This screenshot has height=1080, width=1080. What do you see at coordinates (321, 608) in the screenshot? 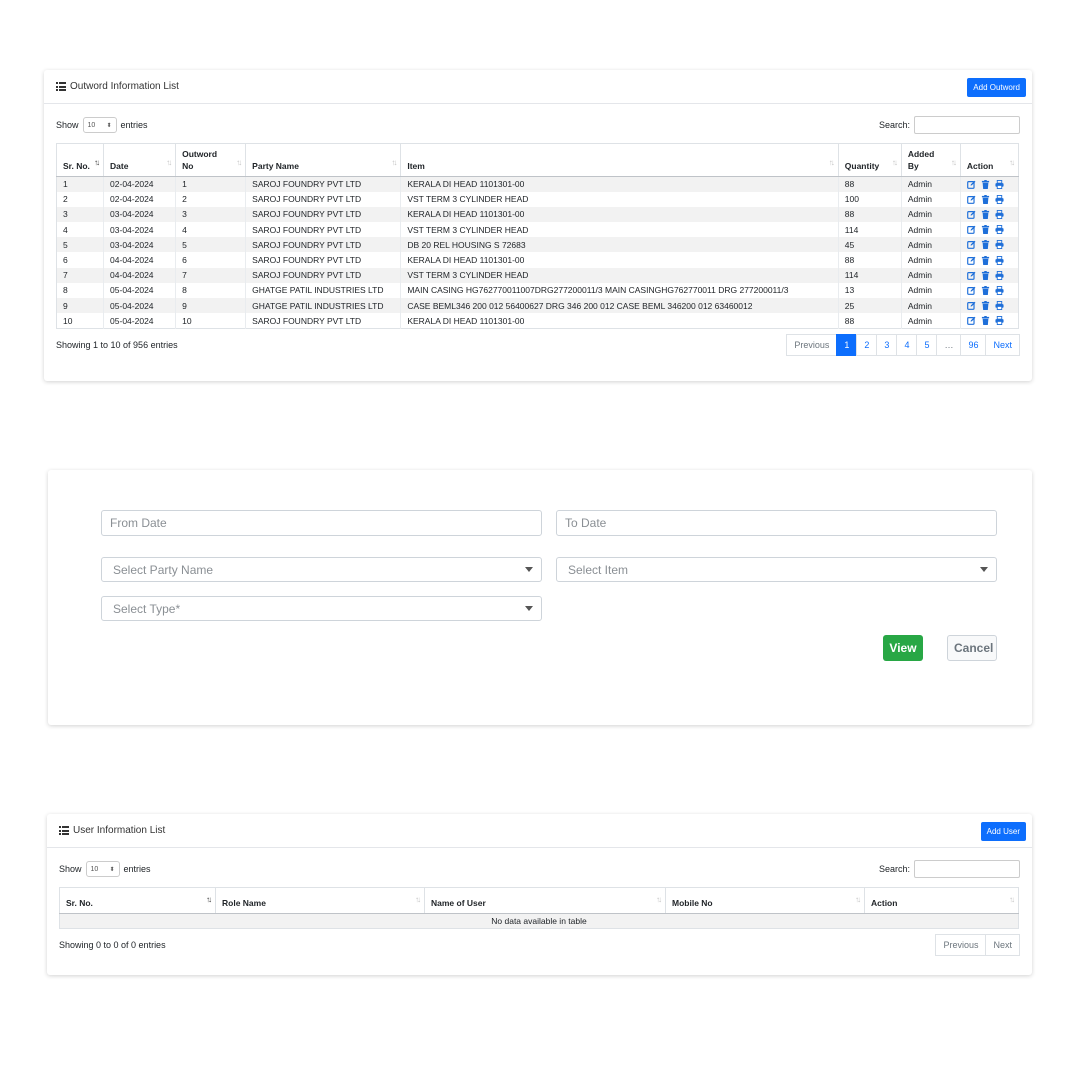
I see `type-select: Select Type*` at bounding box center [321, 608].